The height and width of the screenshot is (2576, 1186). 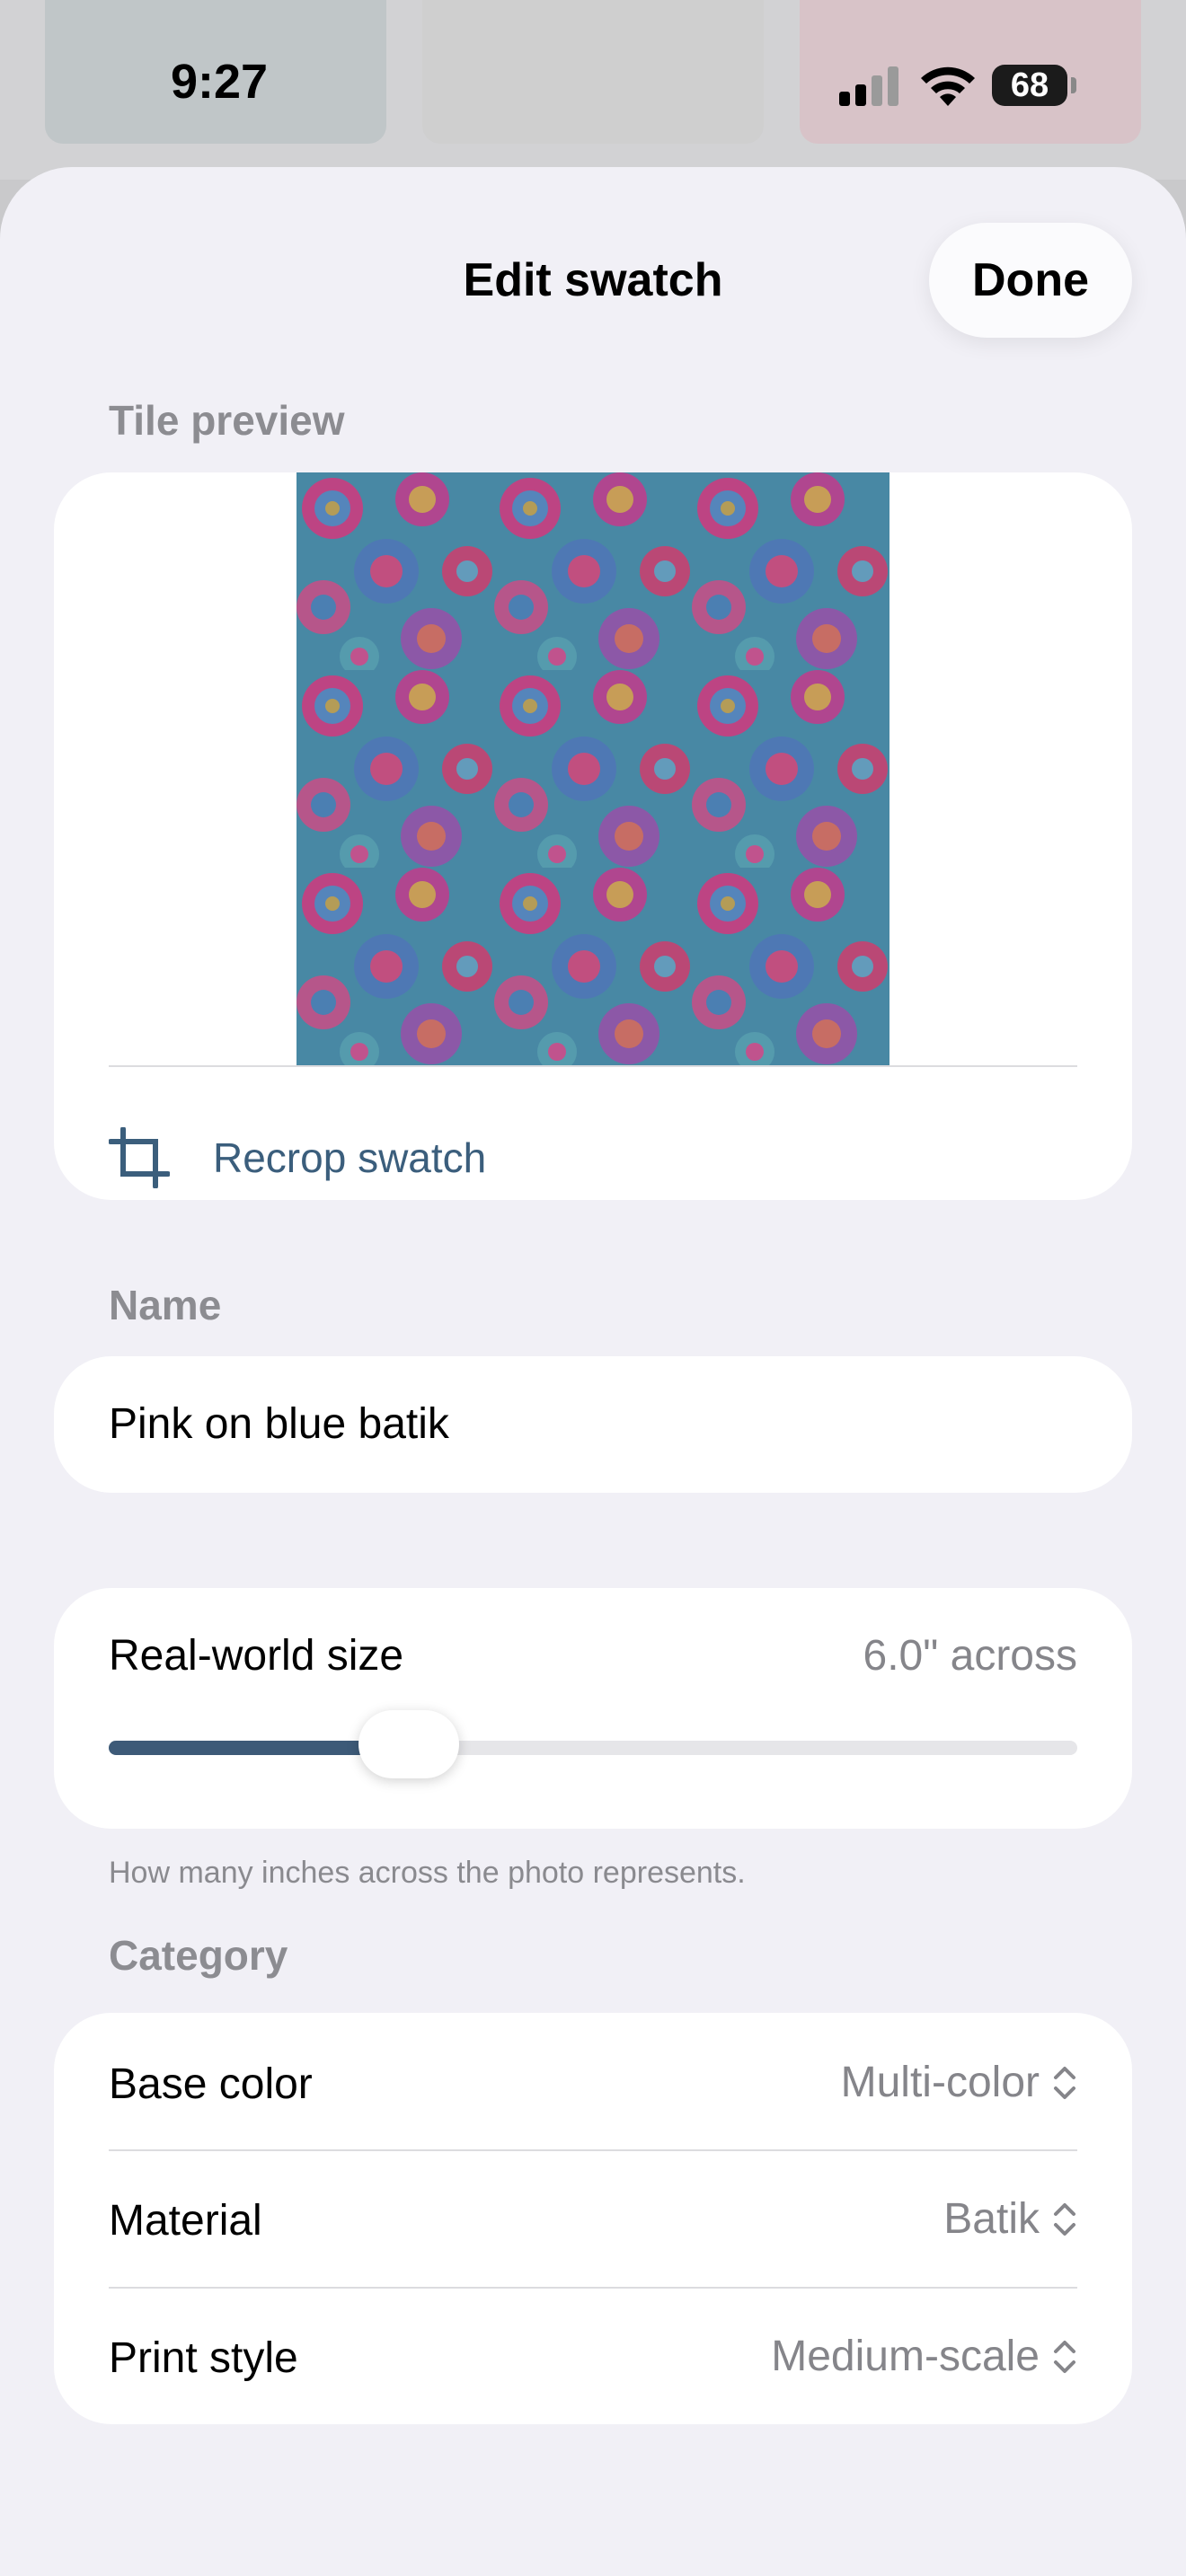 I want to click on recrop-swatch-label: Recrop swatch, so click(x=350, y=1157).